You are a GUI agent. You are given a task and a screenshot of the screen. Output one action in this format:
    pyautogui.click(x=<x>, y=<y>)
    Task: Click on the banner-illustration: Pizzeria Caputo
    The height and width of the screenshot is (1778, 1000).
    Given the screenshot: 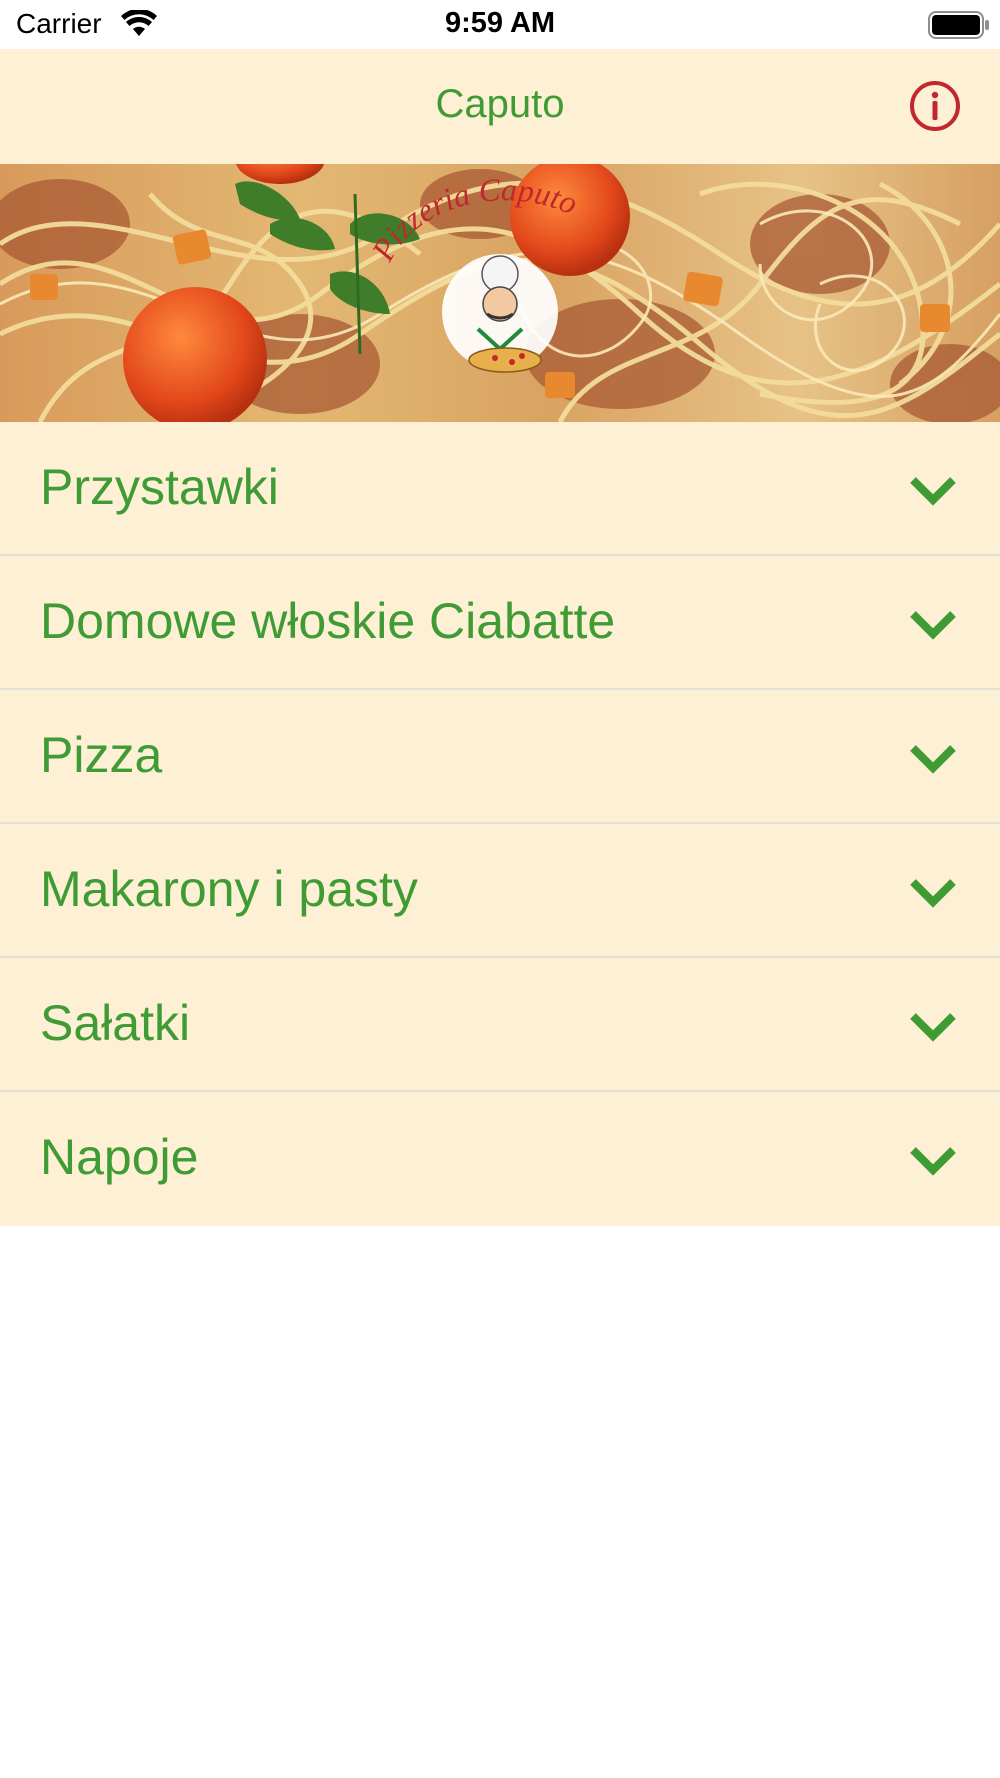 What is the action you would take?
    pyautogui.click(x=500, y=293)
    